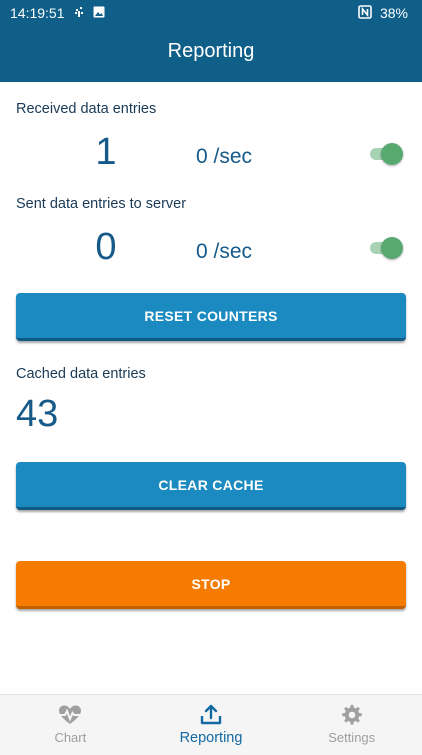 The height and width of the screenshot is (755, 422). What do you see at coordinates (99, 13) in the screenshot?
I see `image-icon` at bounding box center [99, 13].